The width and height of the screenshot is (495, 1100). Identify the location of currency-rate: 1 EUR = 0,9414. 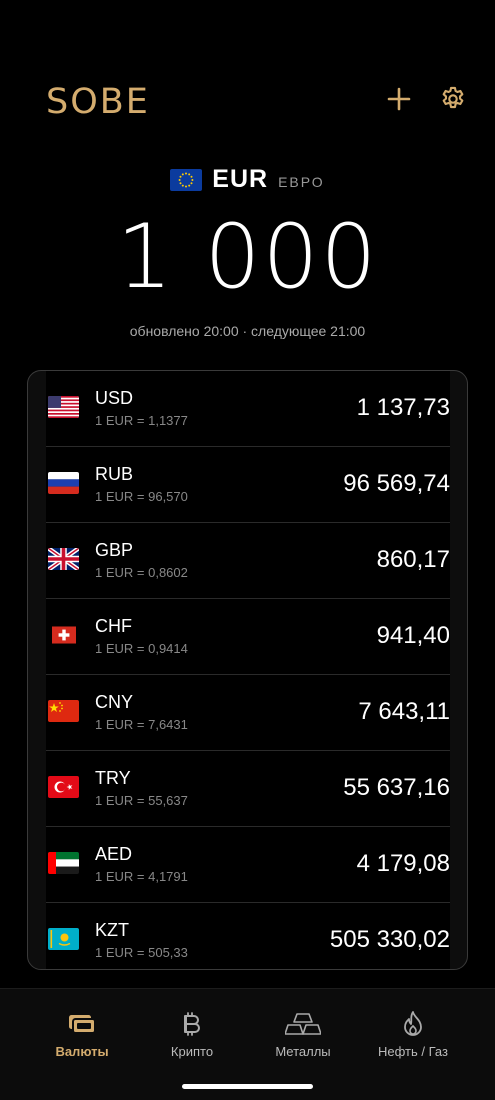
(141, 648).